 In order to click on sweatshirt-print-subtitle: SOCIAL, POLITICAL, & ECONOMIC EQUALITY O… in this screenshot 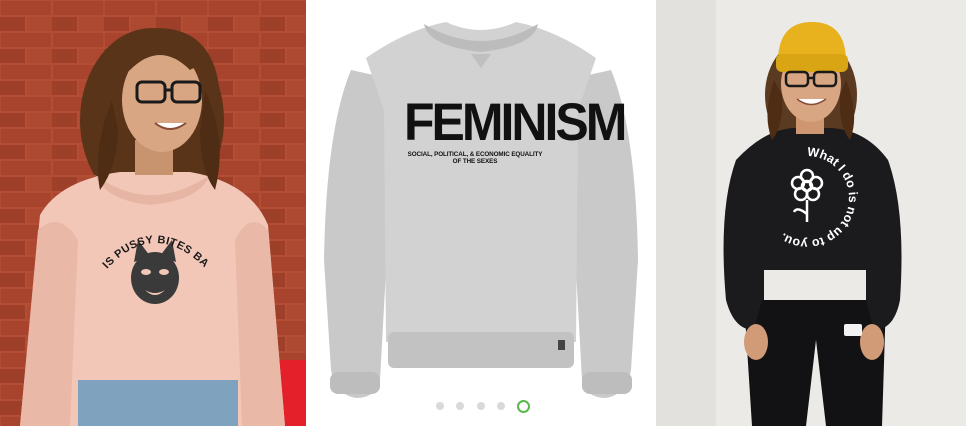, I will do `click(475, 158)`.